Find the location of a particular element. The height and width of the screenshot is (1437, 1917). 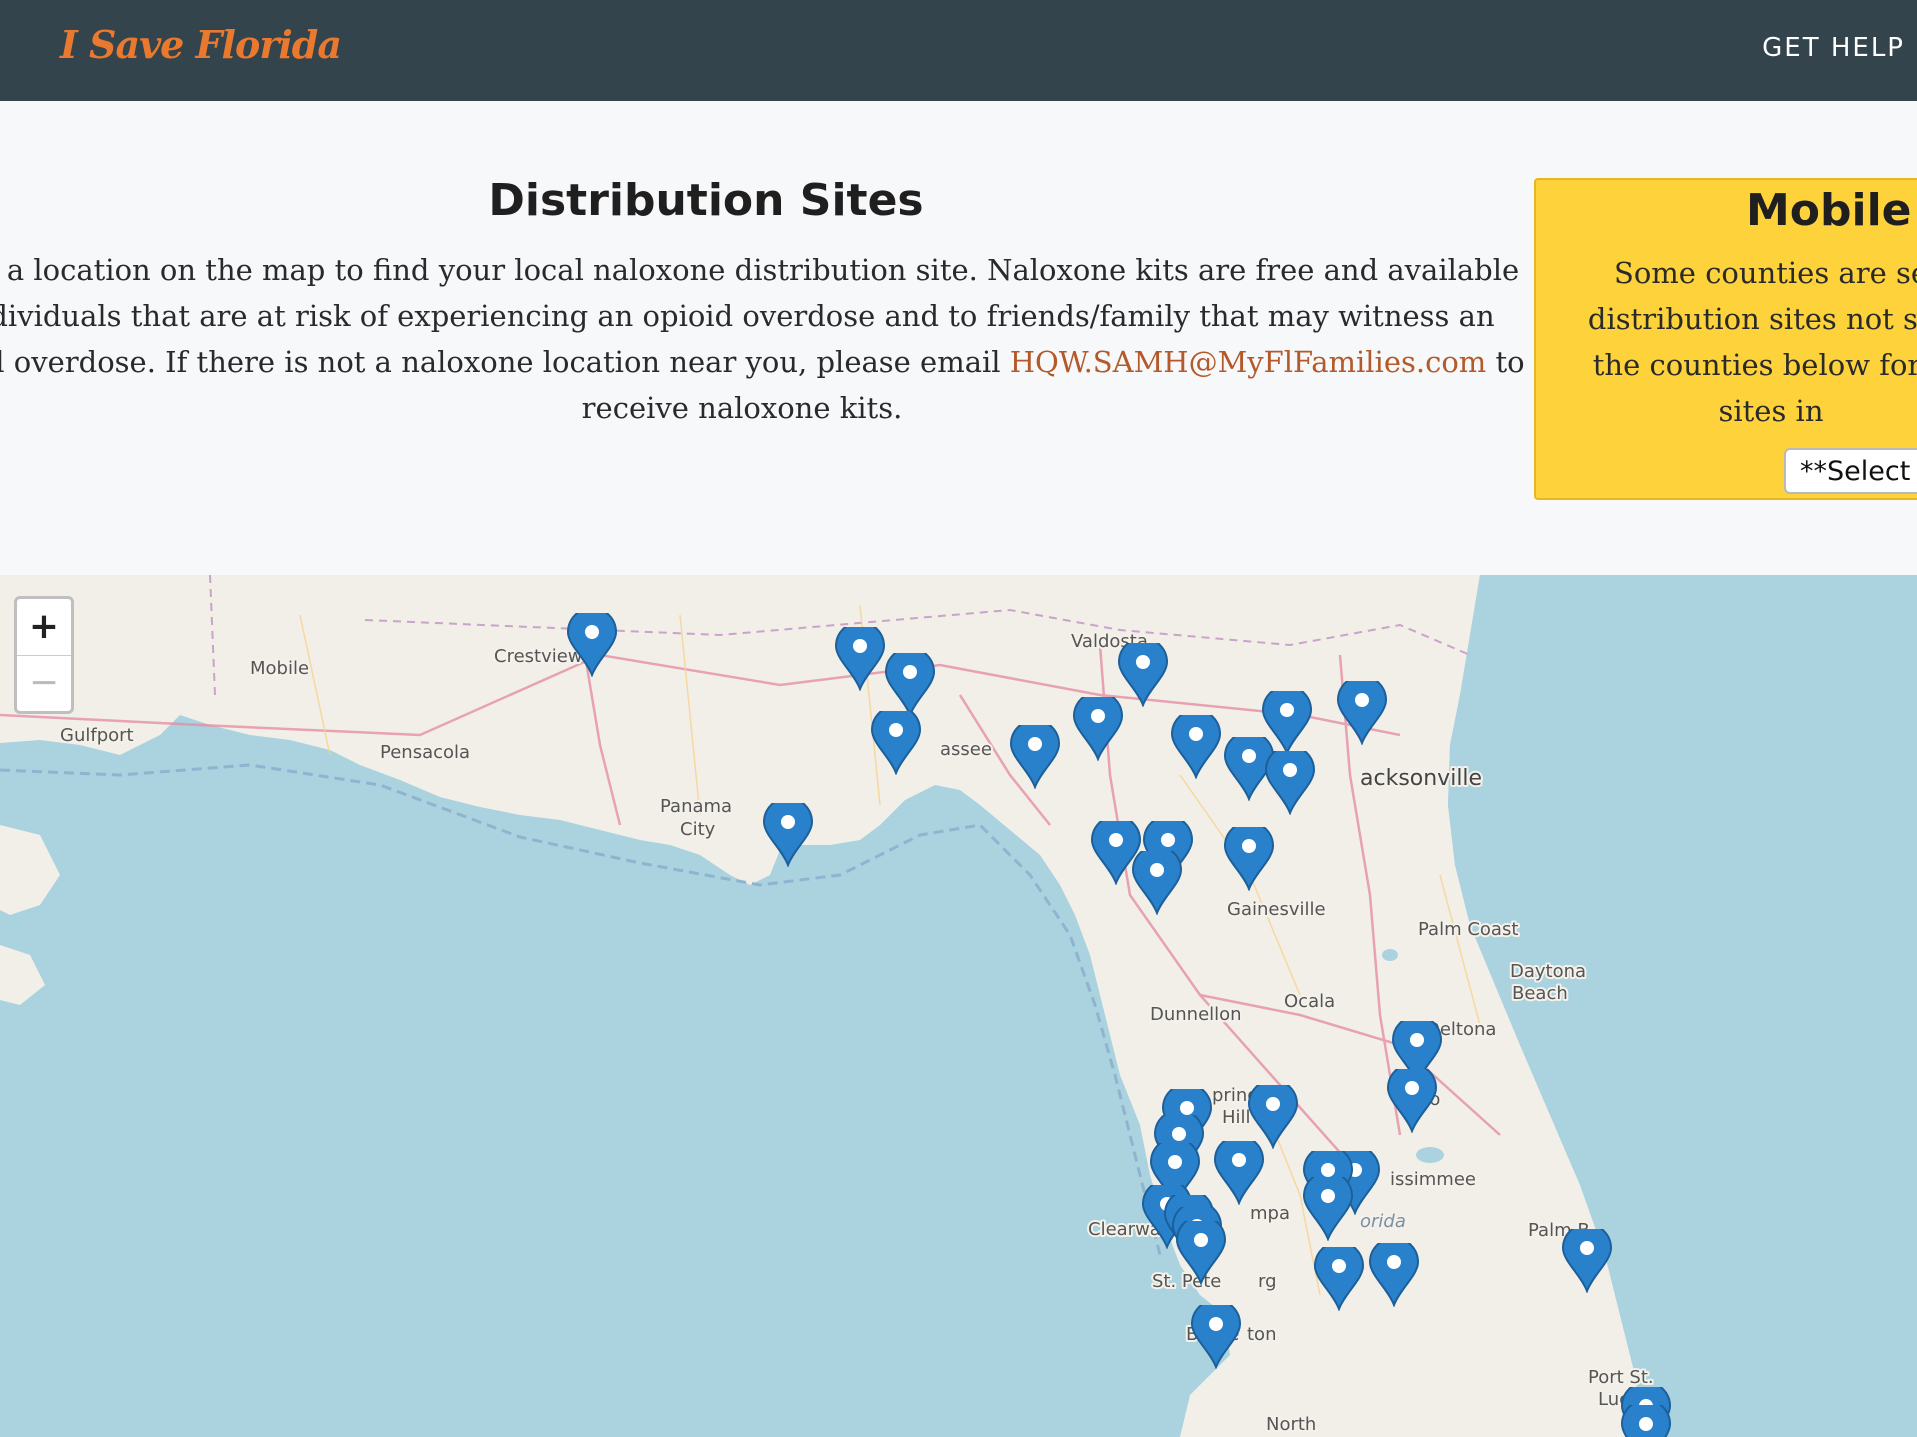

label-pensacola: Pensacola is located at coordinates (425, 752).